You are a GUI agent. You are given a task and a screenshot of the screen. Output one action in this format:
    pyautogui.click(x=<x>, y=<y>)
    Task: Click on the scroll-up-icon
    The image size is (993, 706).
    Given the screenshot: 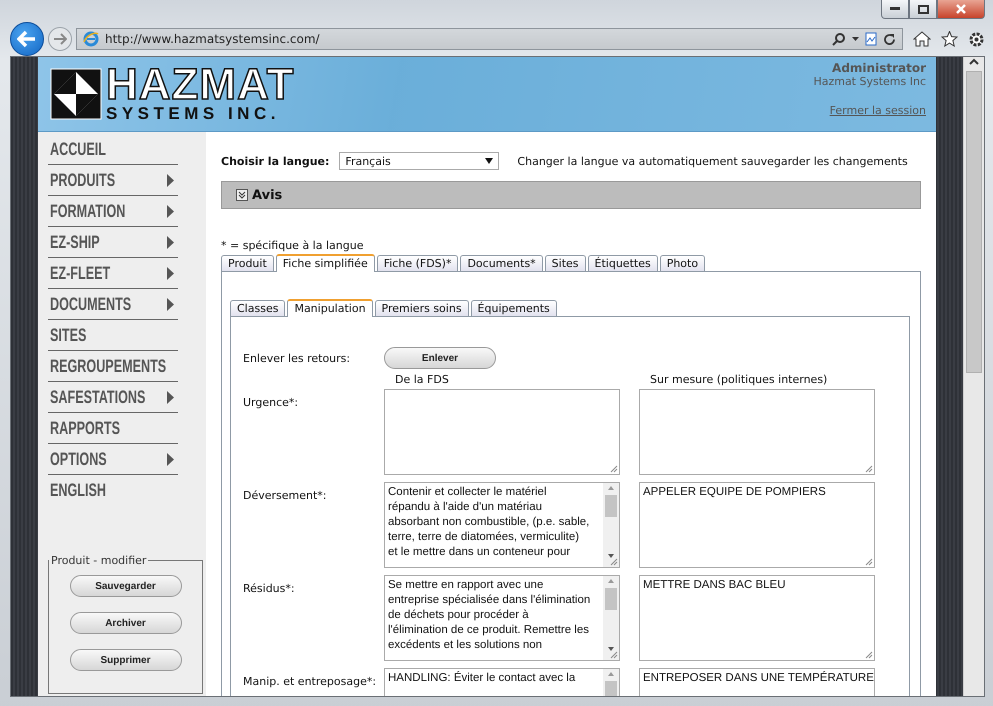 What is the action you would take?
    pyautogui.click(x=974, y=62)
    